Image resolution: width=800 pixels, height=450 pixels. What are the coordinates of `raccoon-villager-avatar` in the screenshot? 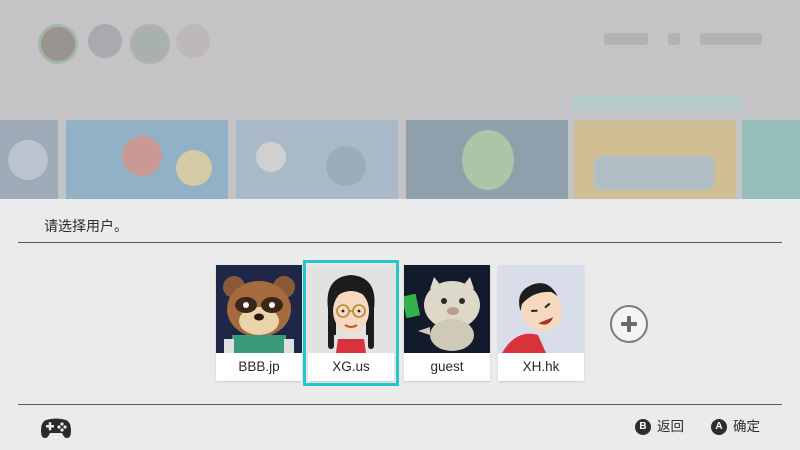 It's located at (259, 309).